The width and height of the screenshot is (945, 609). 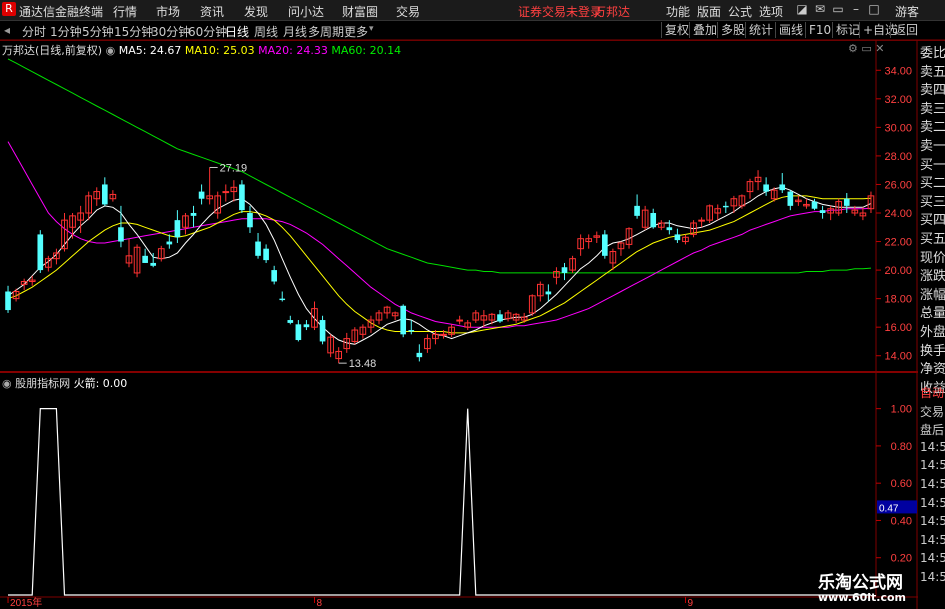 What do you see at coordinates (932, 351) in the screenshot?
I see `side-label: 换手` at bounding box center [932, 351].